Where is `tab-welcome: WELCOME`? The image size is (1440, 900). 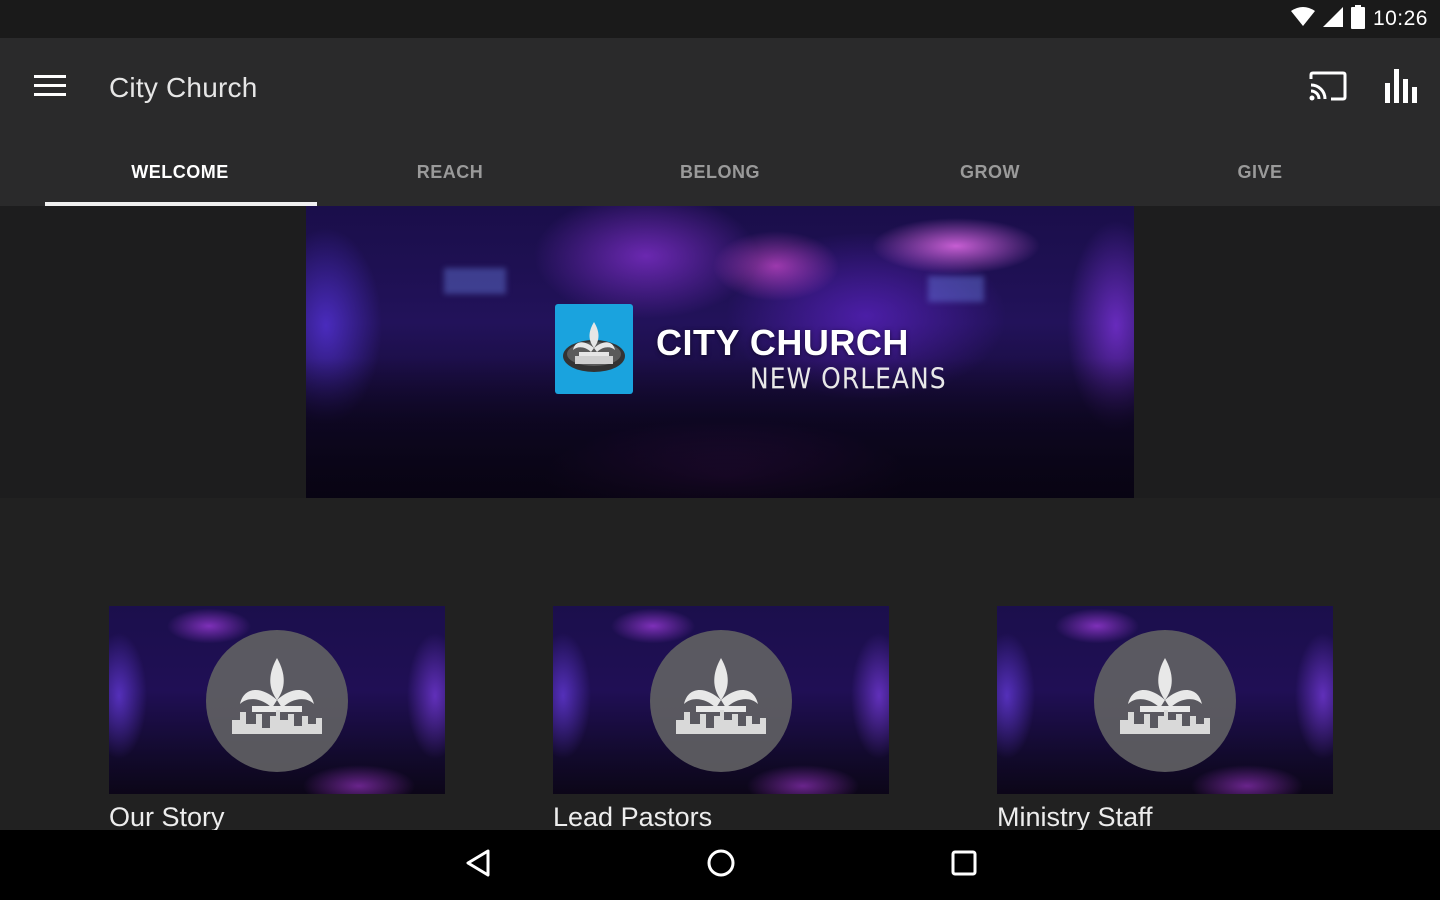
tab-welcome: WELCOME is located at coordinates (181, 172).